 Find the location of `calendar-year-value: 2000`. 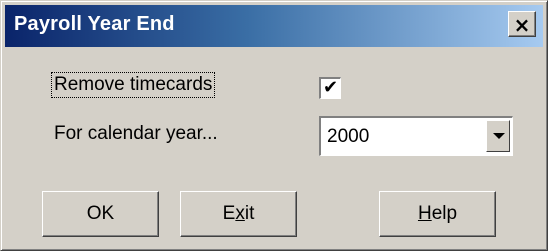

calendar-year-value: 2000 is located at coordinates (348, 136).